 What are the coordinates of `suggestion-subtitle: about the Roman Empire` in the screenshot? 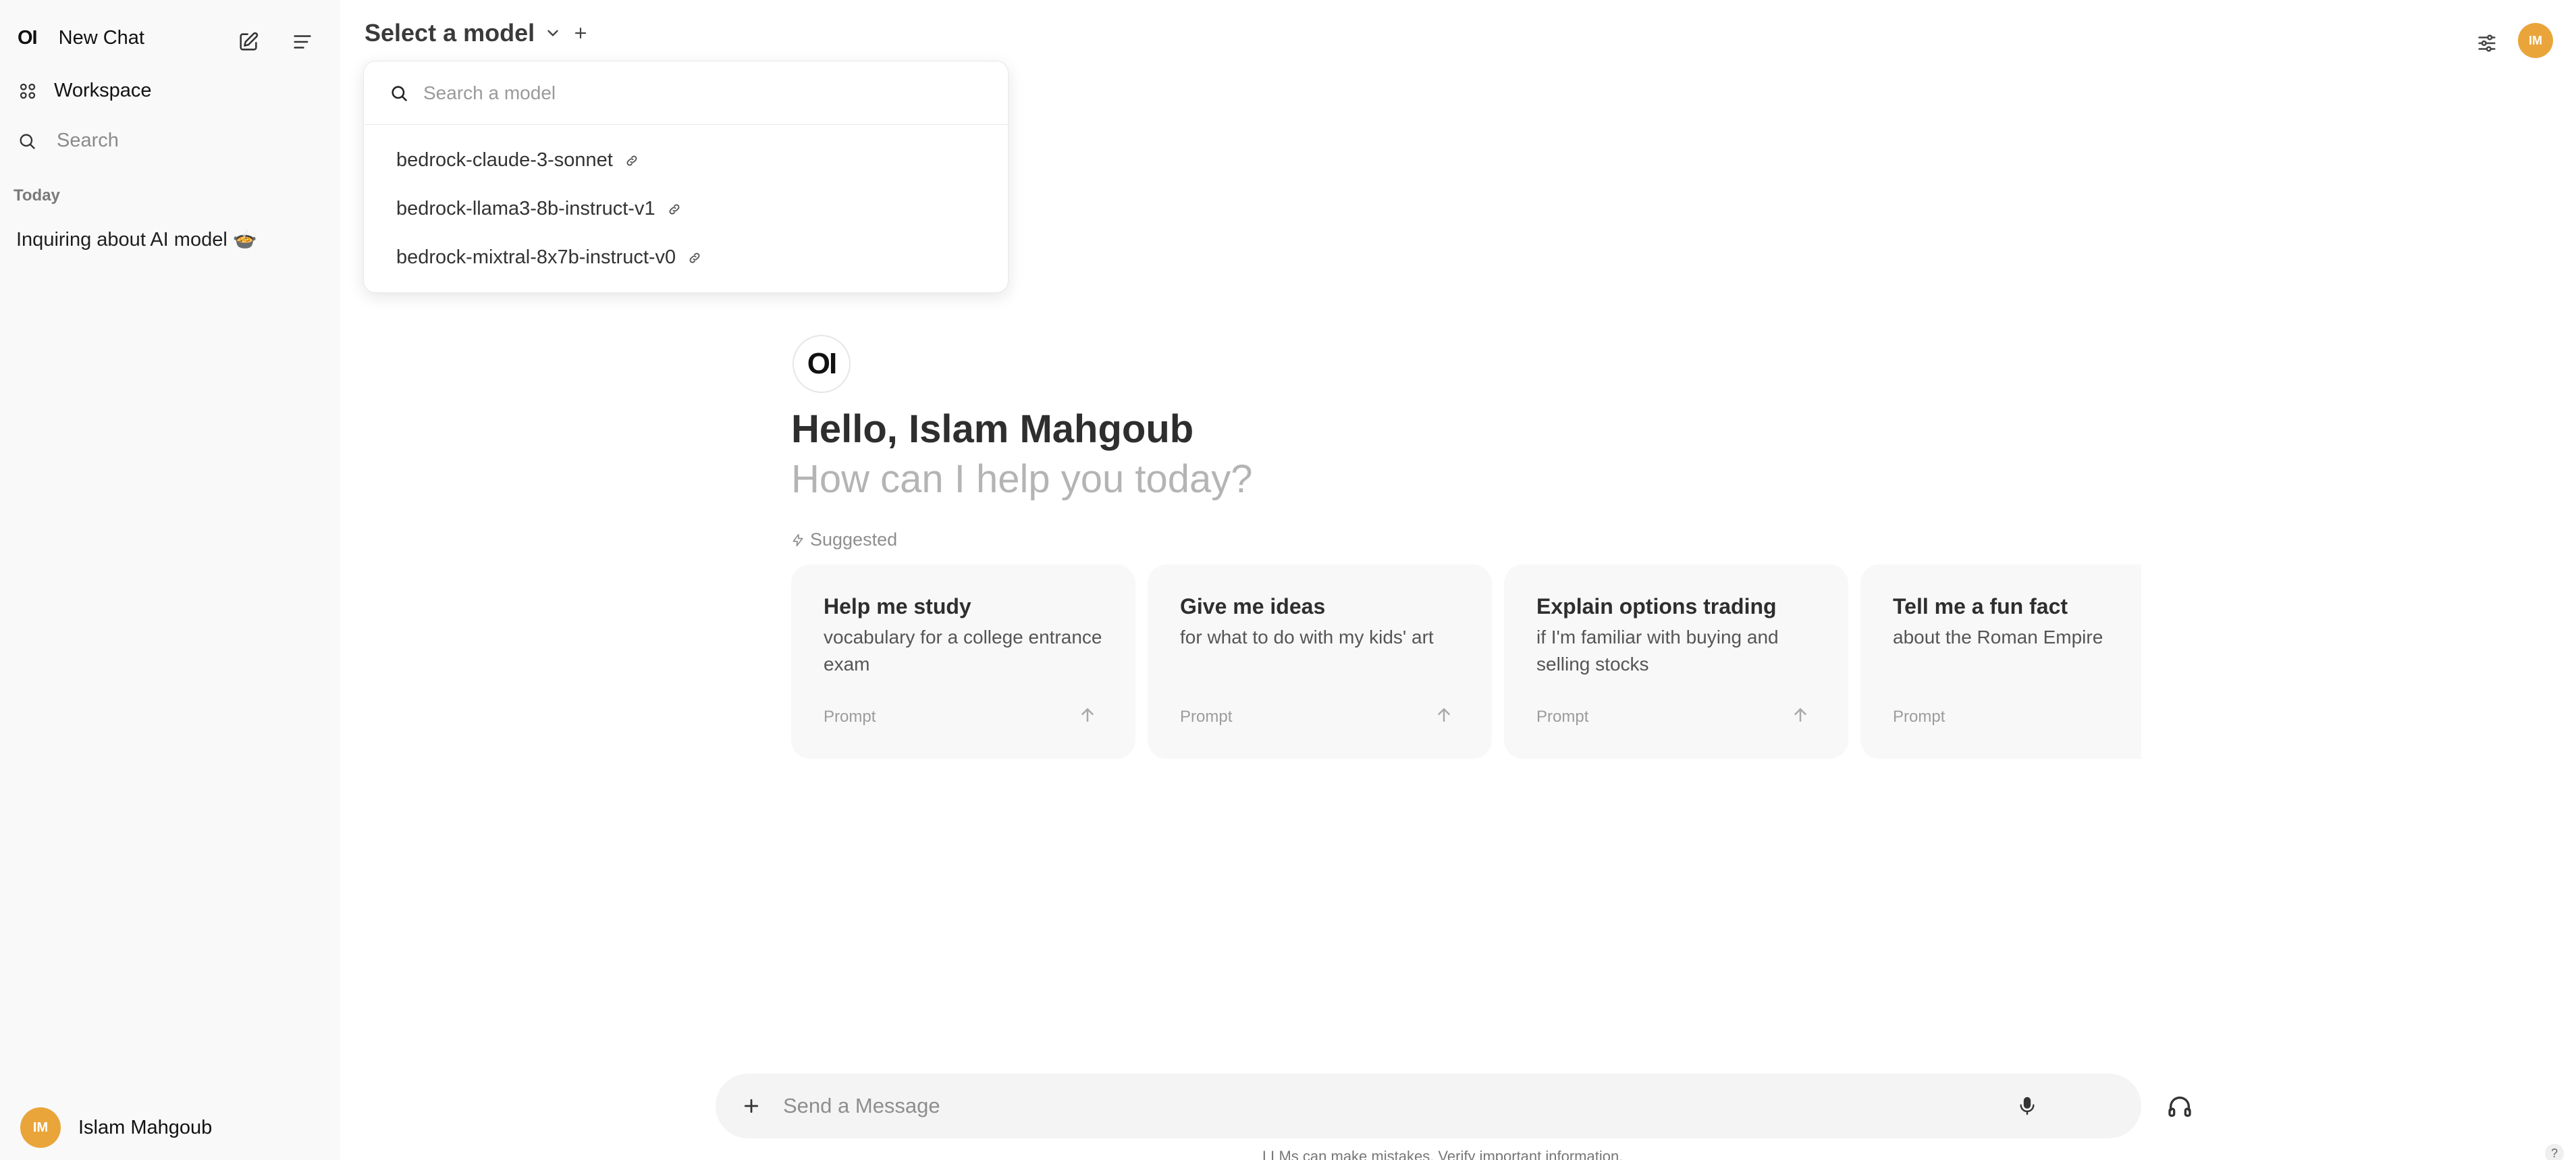 It's located at (1998, 637).